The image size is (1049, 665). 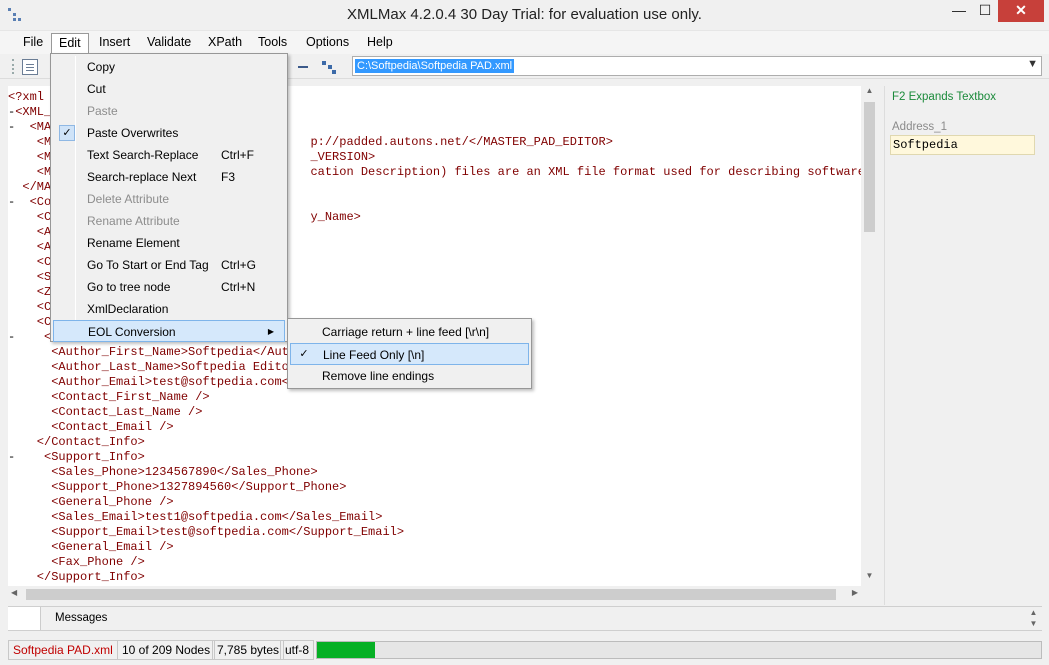 What do you see at coordinates (128, 309) in the screenshot?
I see `menu-item-label: XmlDeclaration` at bounding box center [128, 309].